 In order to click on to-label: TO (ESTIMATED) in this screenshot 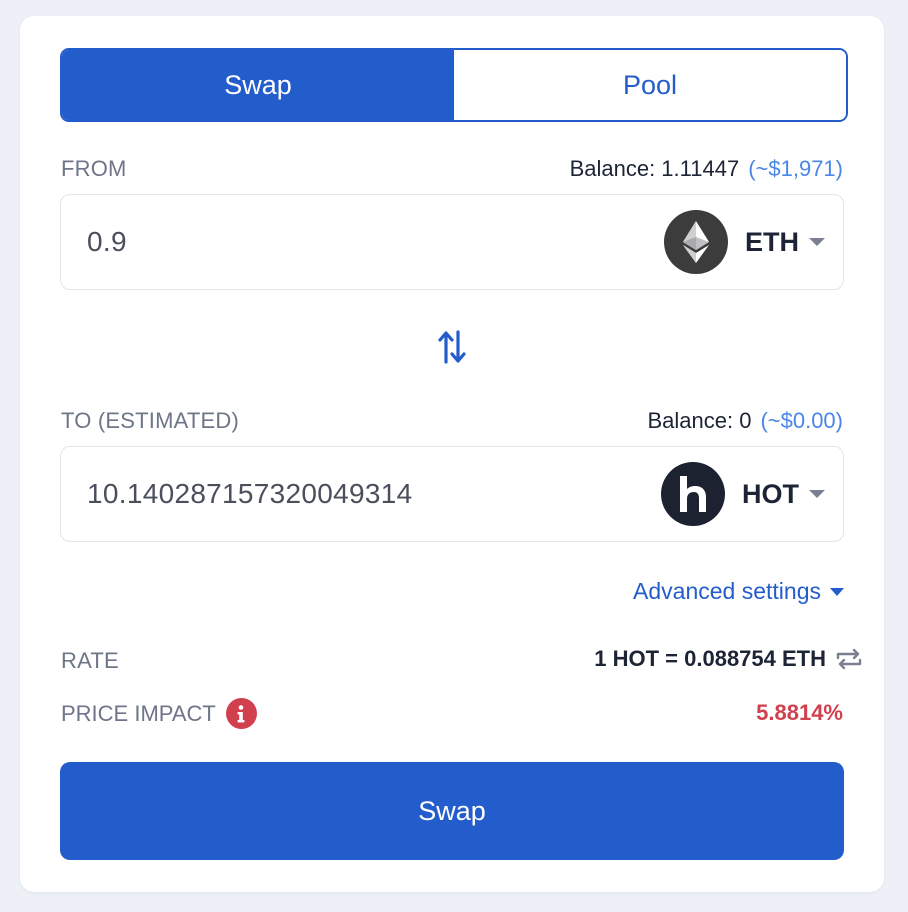, I will do `click(150, 420)`.